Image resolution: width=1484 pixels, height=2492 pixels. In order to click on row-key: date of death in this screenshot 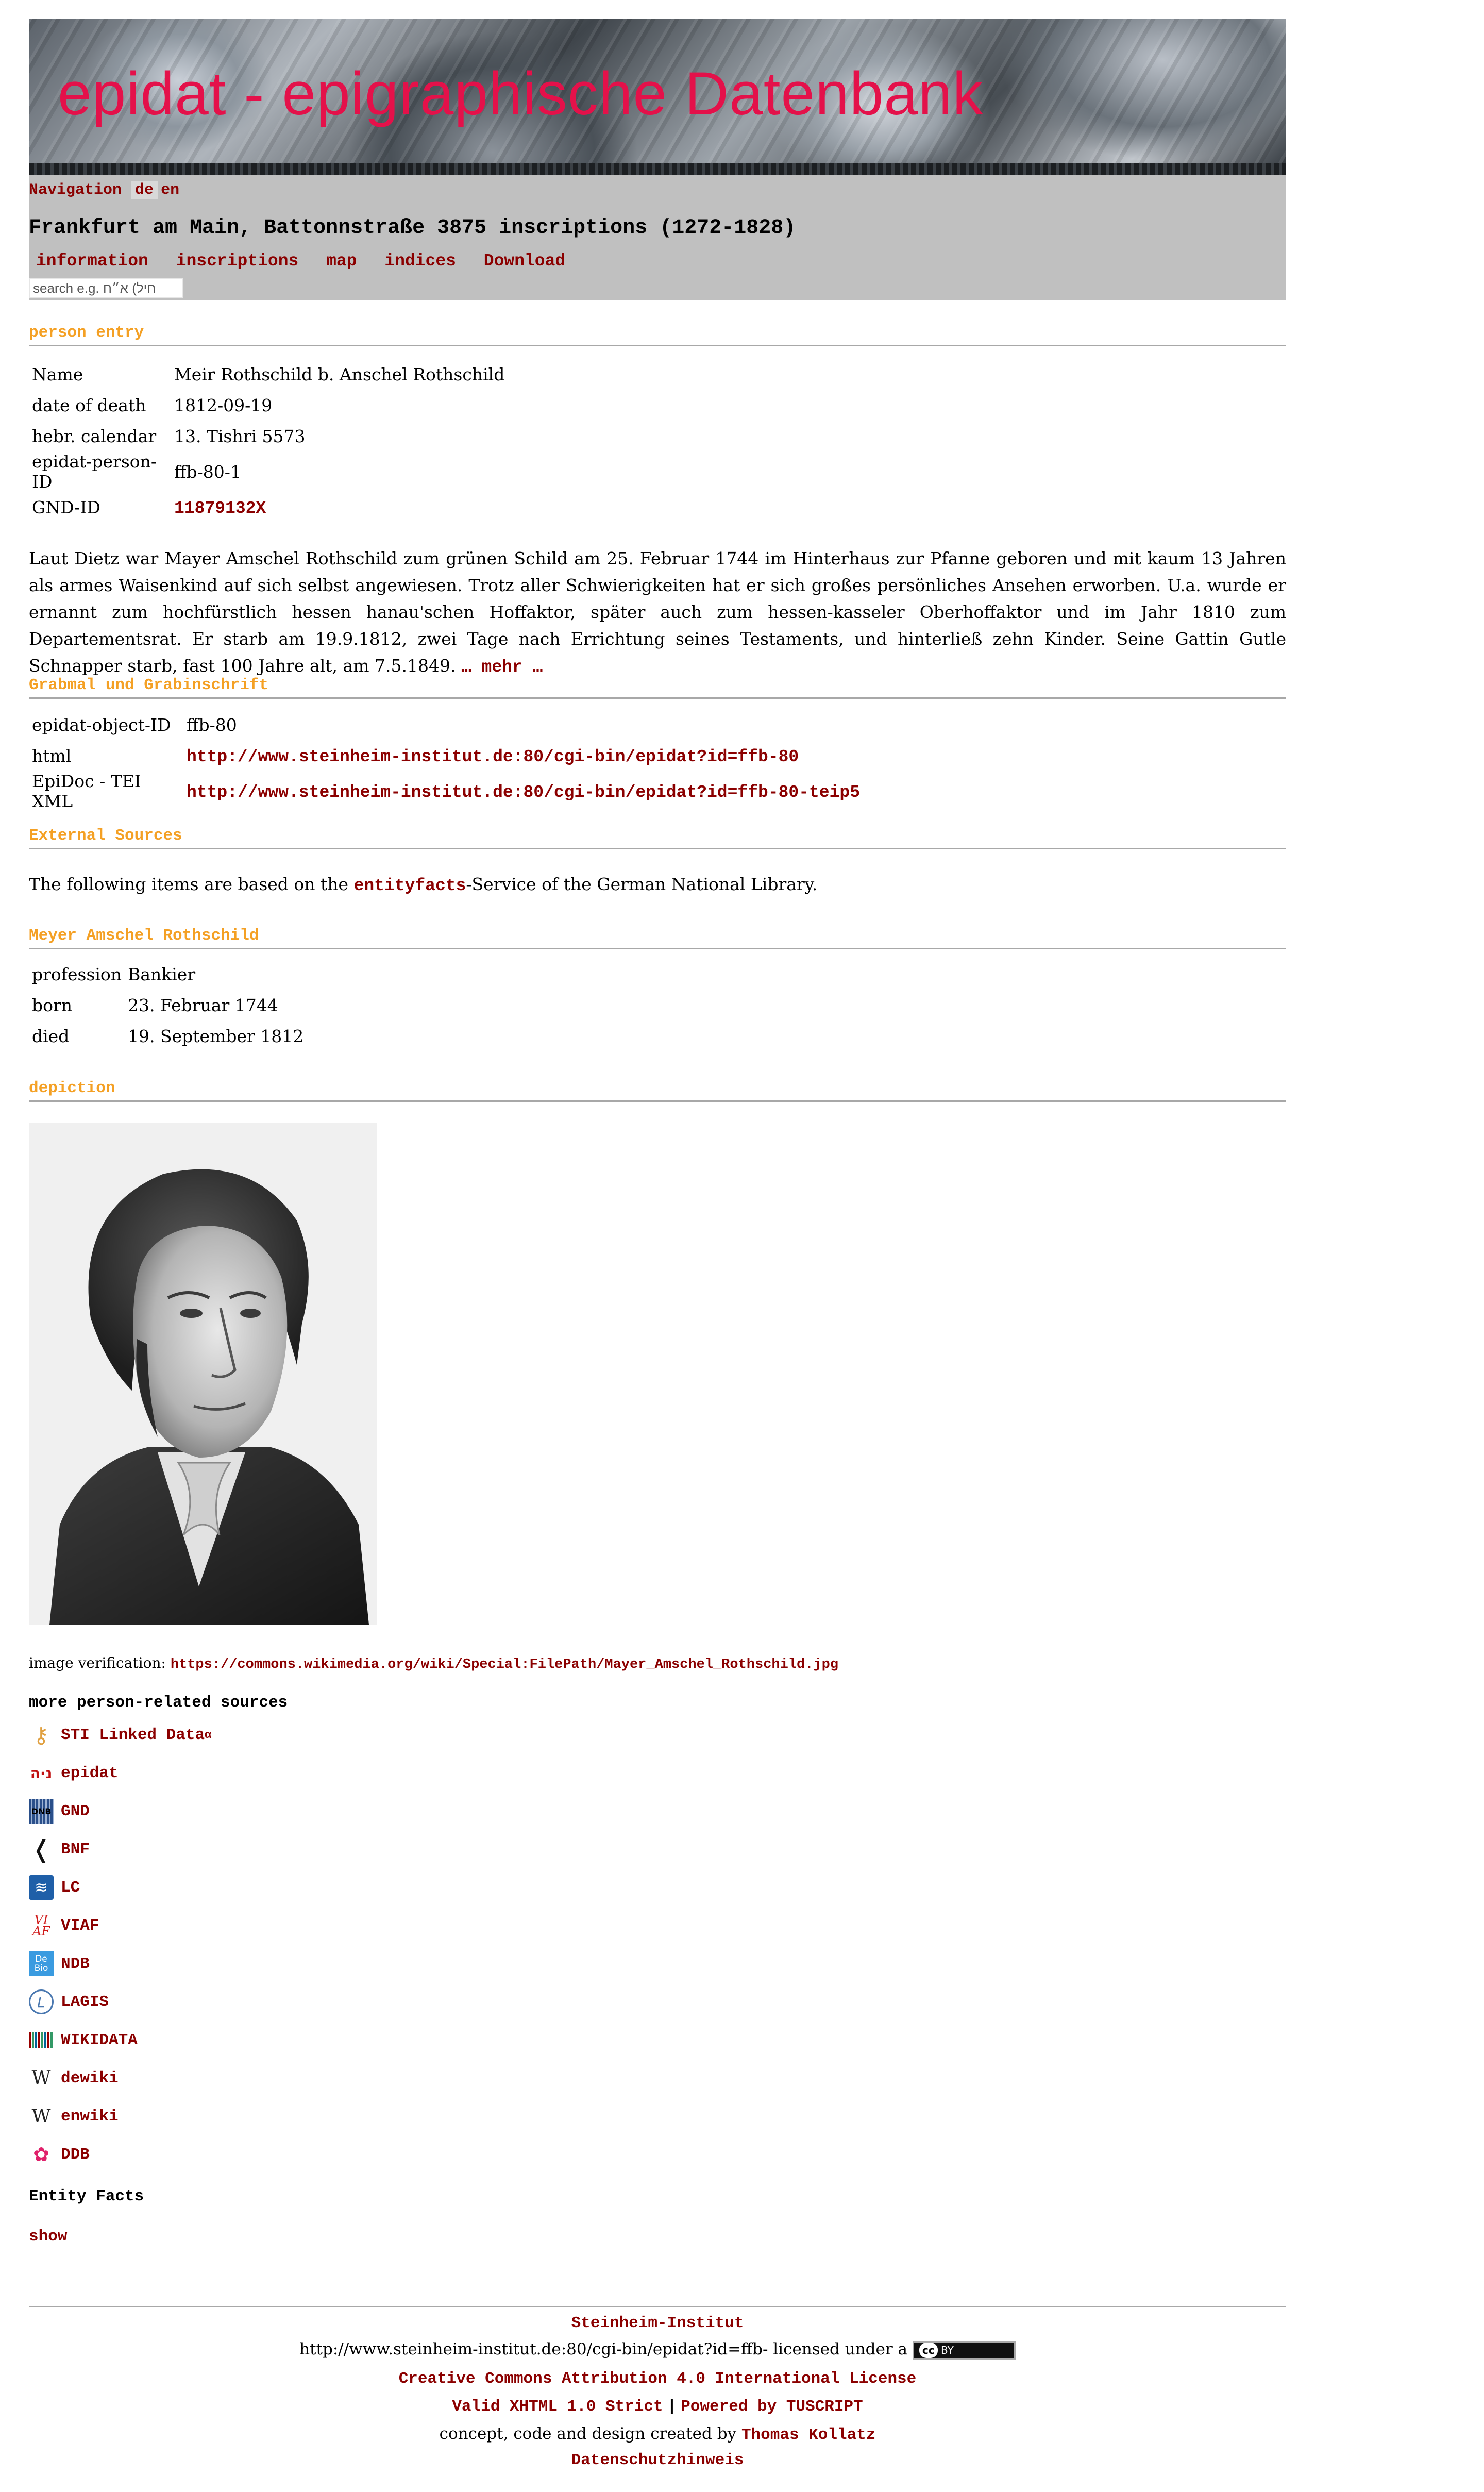, I will do `click(89, 405)`.